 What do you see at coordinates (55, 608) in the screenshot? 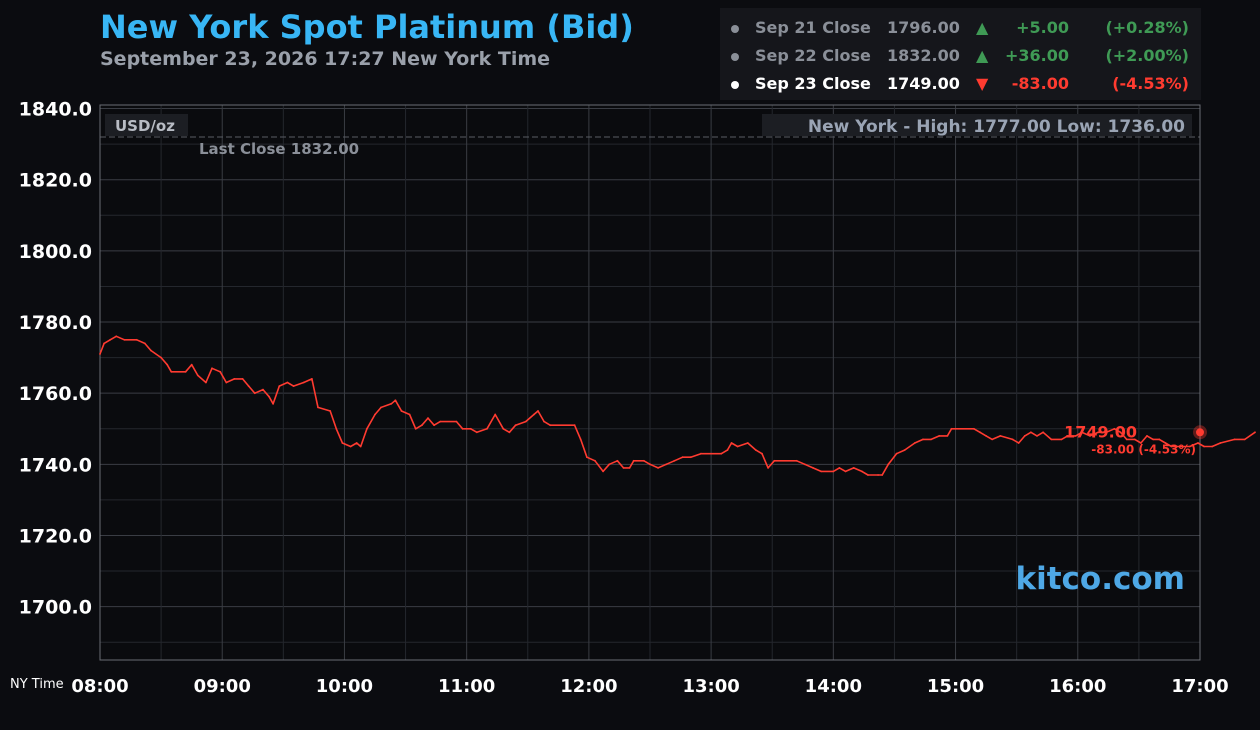
I see `y-tick-label: 1700.0` at bounding box center [55, 608].